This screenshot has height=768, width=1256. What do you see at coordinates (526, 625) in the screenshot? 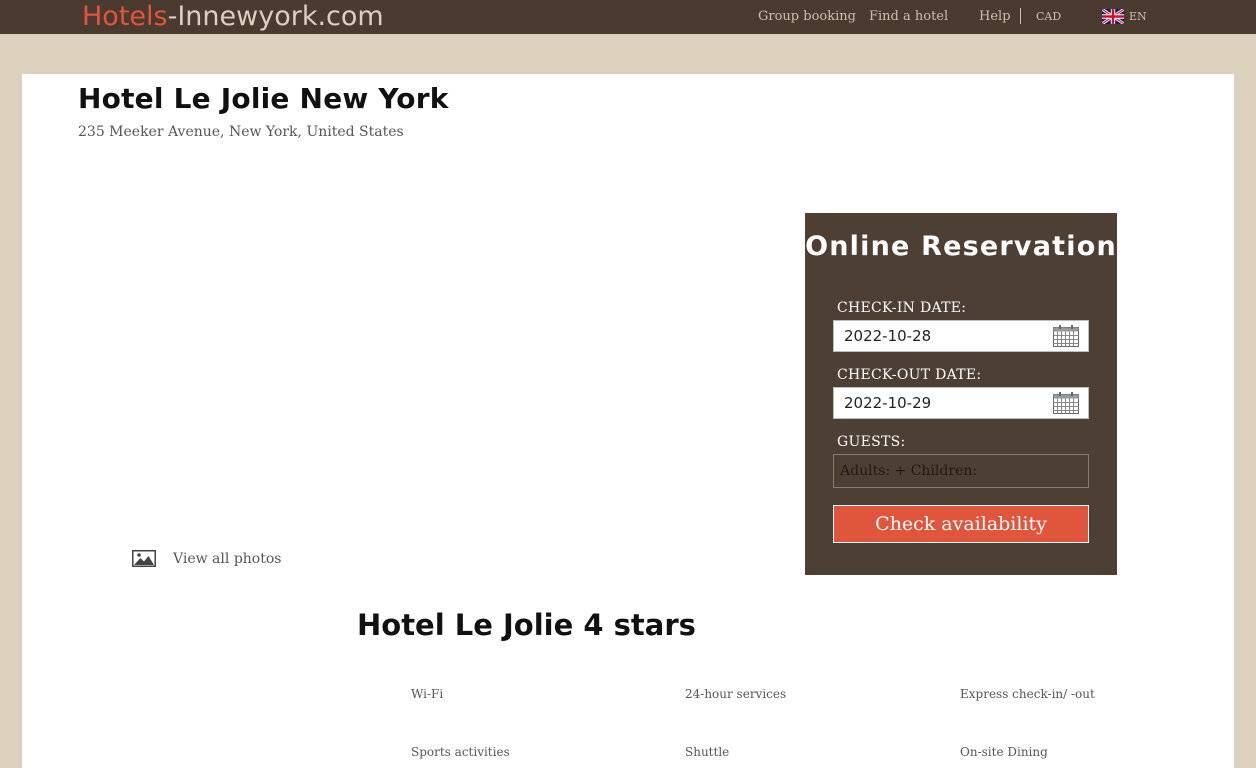
I see `hotel-stars-heading: Hotel Le Jolie 4 stars` at bounding box center [526, 625].